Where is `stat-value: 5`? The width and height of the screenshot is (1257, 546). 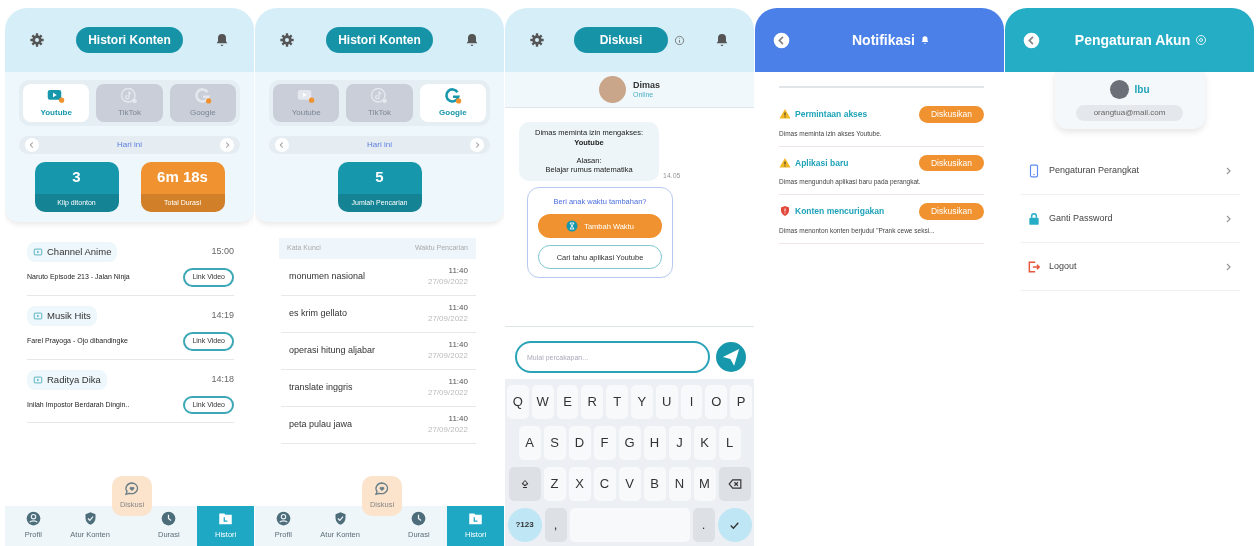
stat-value: 5 is located at coordinates (379, 177).